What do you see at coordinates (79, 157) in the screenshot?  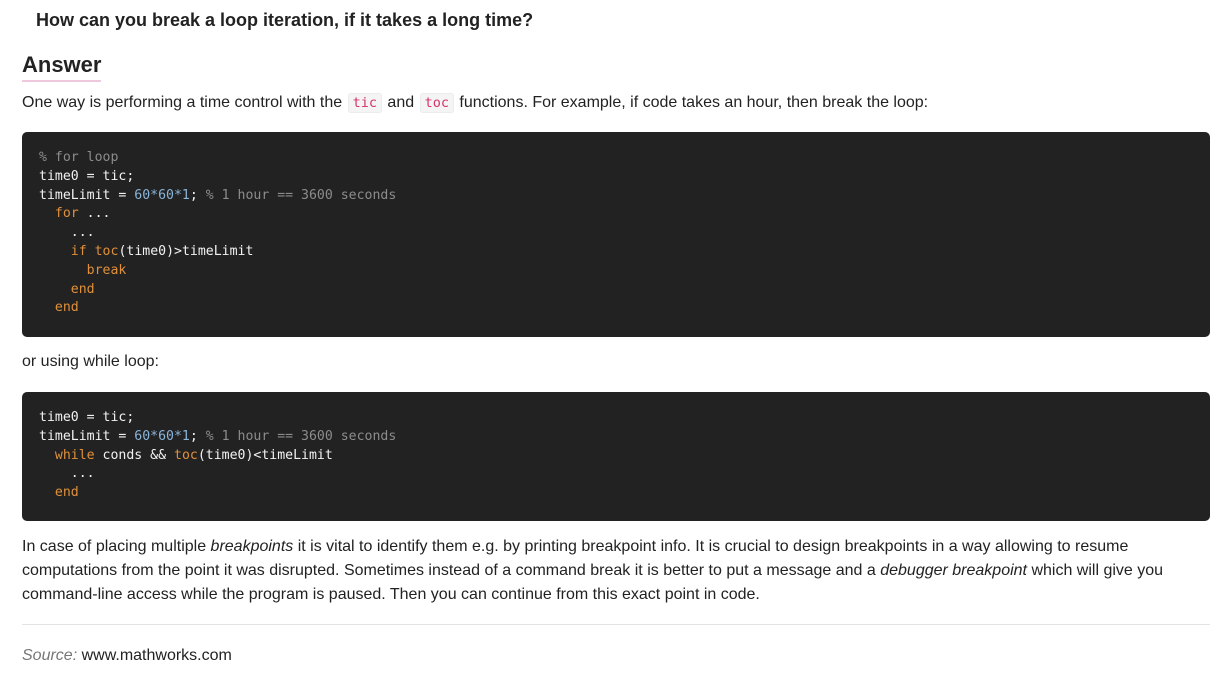 I see `code-comment: % for loop` at bounding box center [79, 157].